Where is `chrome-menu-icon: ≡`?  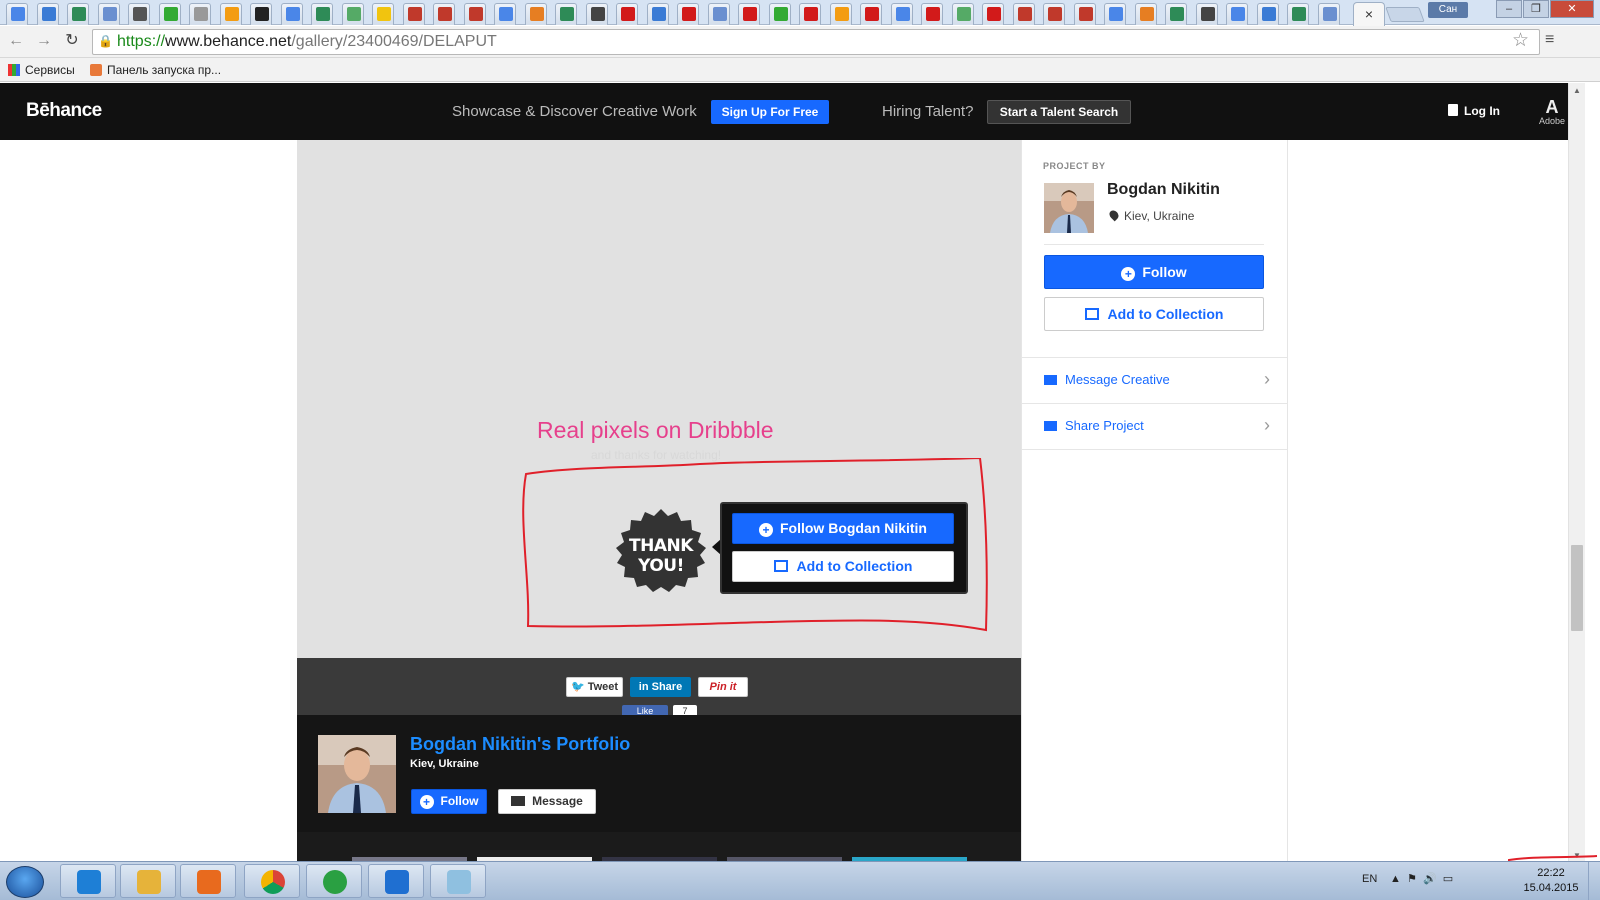 chrome-menu-icon: ≡ is located at coordinates (1553, 40).